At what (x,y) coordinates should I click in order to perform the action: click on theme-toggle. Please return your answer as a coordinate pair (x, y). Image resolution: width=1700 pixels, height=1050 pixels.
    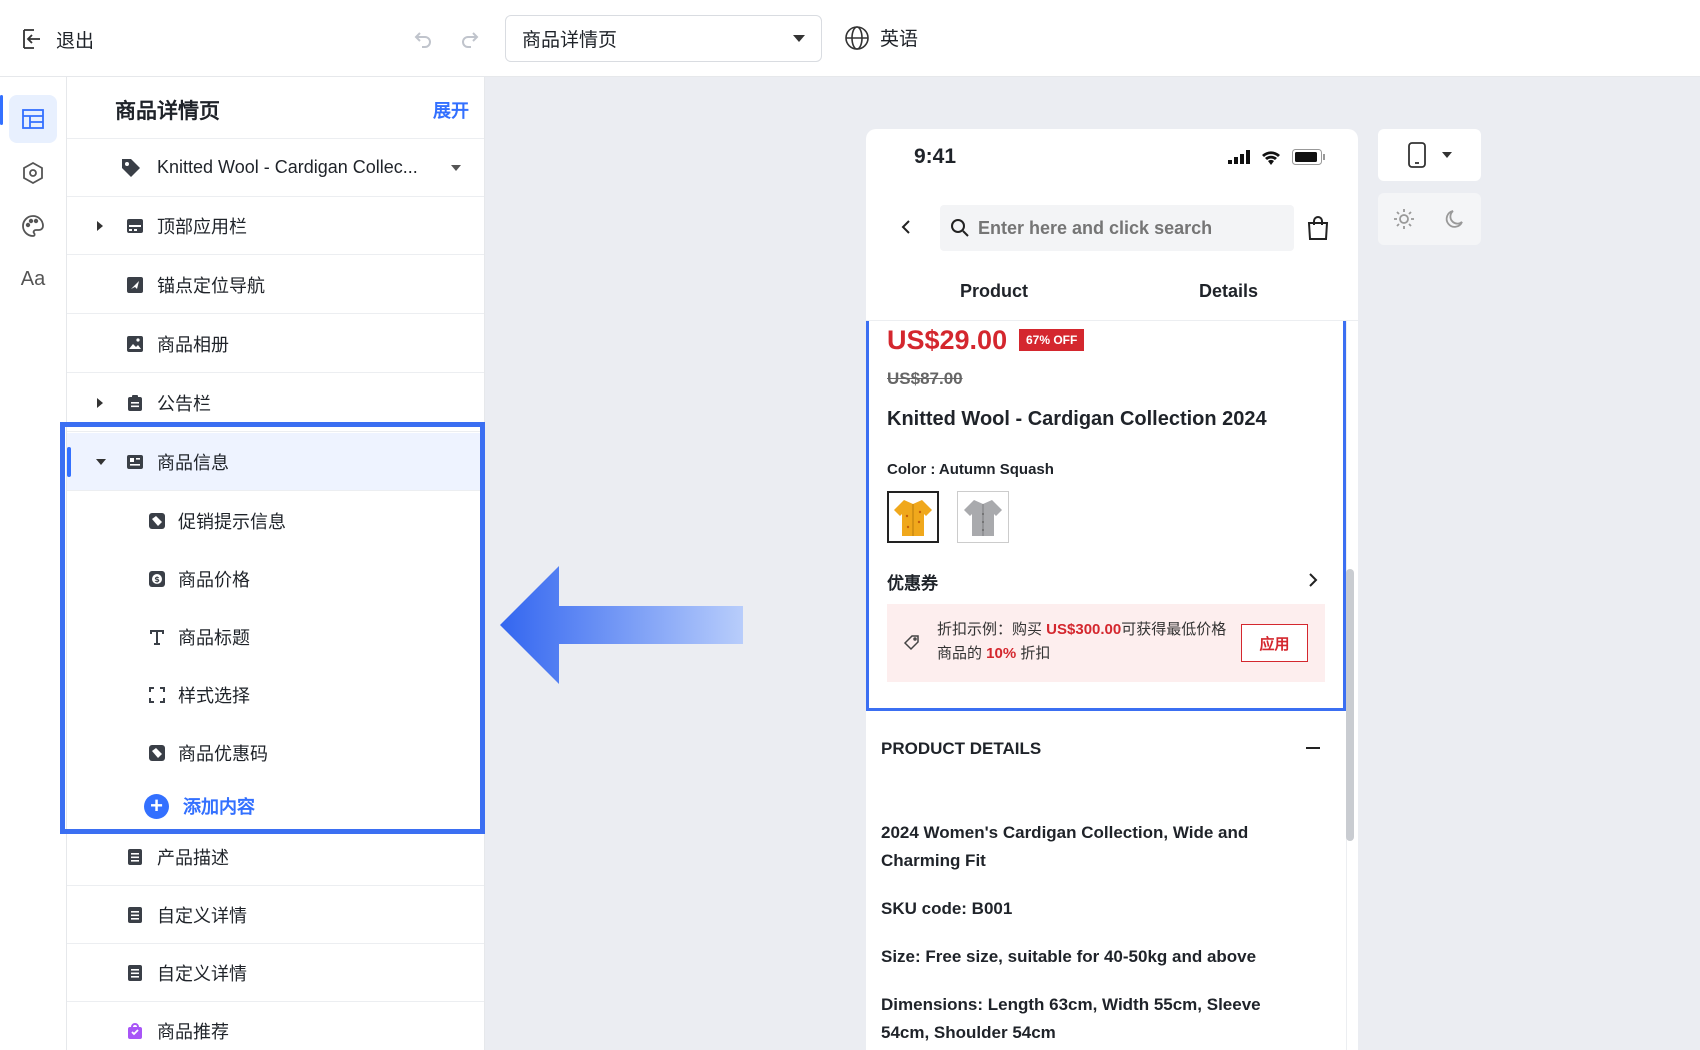
    Looking at the image, I should click on (1429, 219).